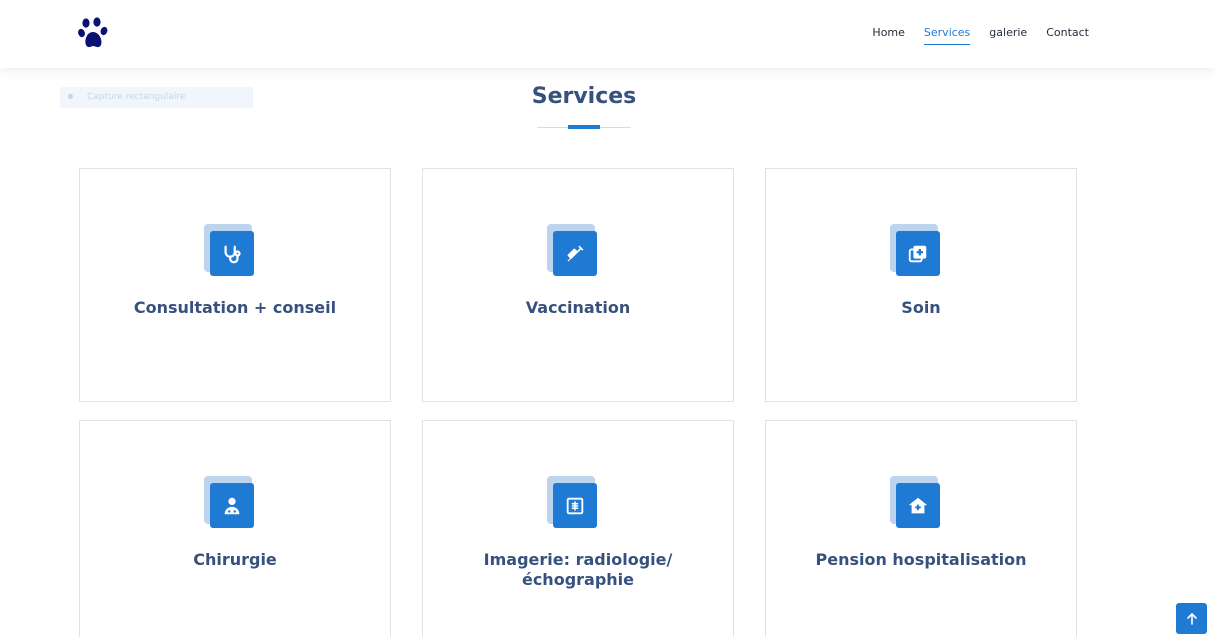 The width and height of the screenshot is (1215, 637). What do you see at coordinates (921, 307) in the screenshot?
I see `service-title: Soin` at bounding box center [921, 307].